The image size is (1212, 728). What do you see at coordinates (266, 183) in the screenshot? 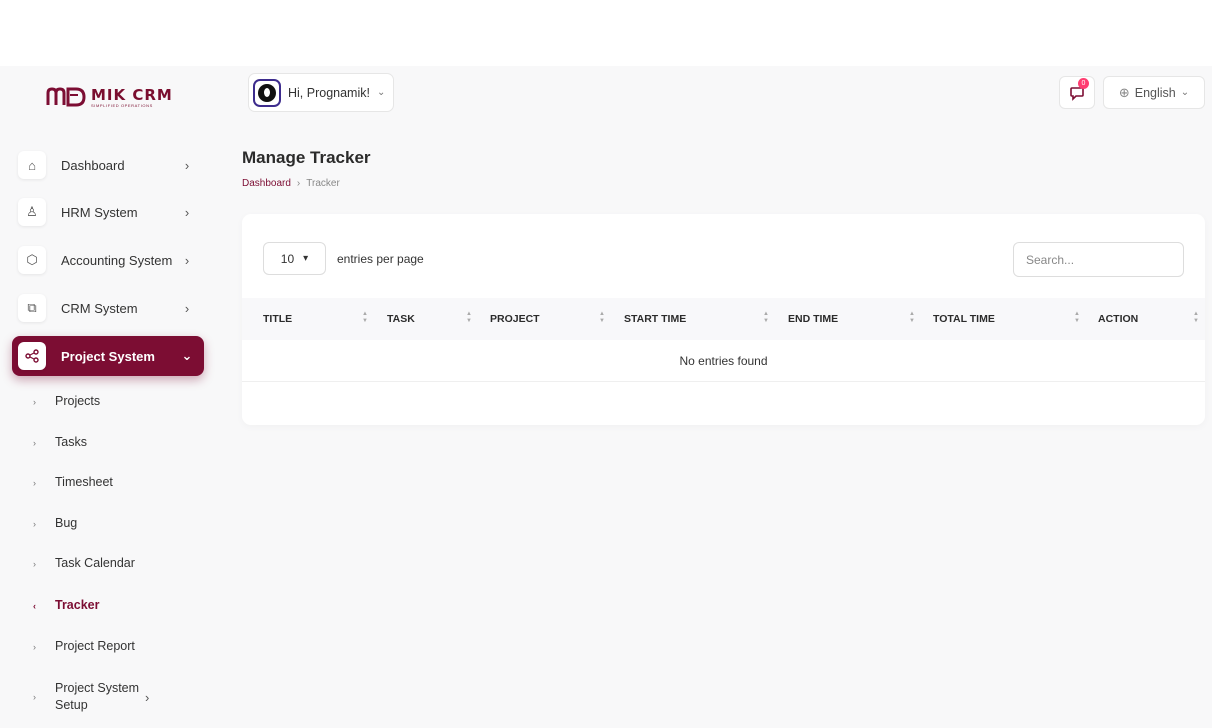
I see `breadcrumb-dashboard-link: Dashboard` at bounding box center [266, 183].